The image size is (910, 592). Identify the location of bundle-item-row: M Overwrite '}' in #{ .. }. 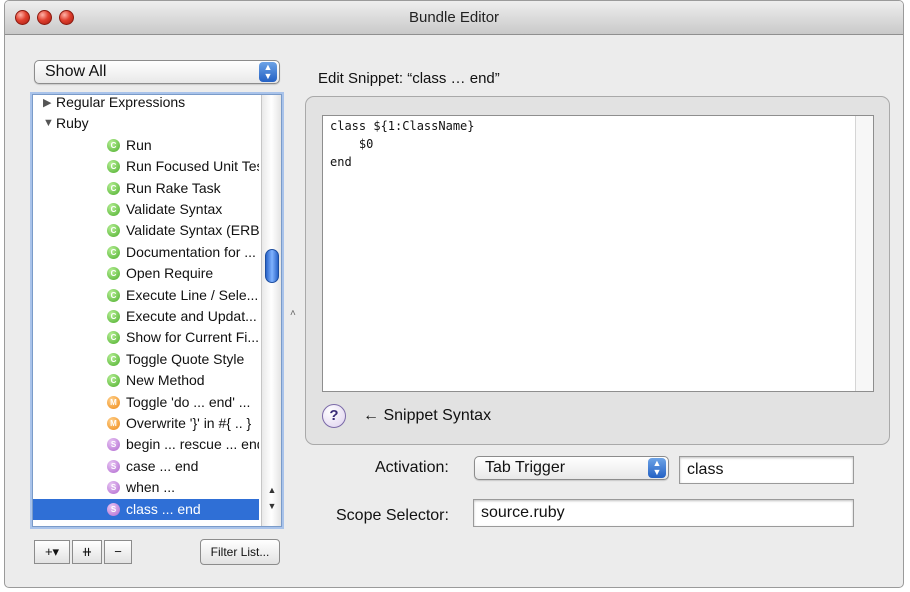
(146, 423).